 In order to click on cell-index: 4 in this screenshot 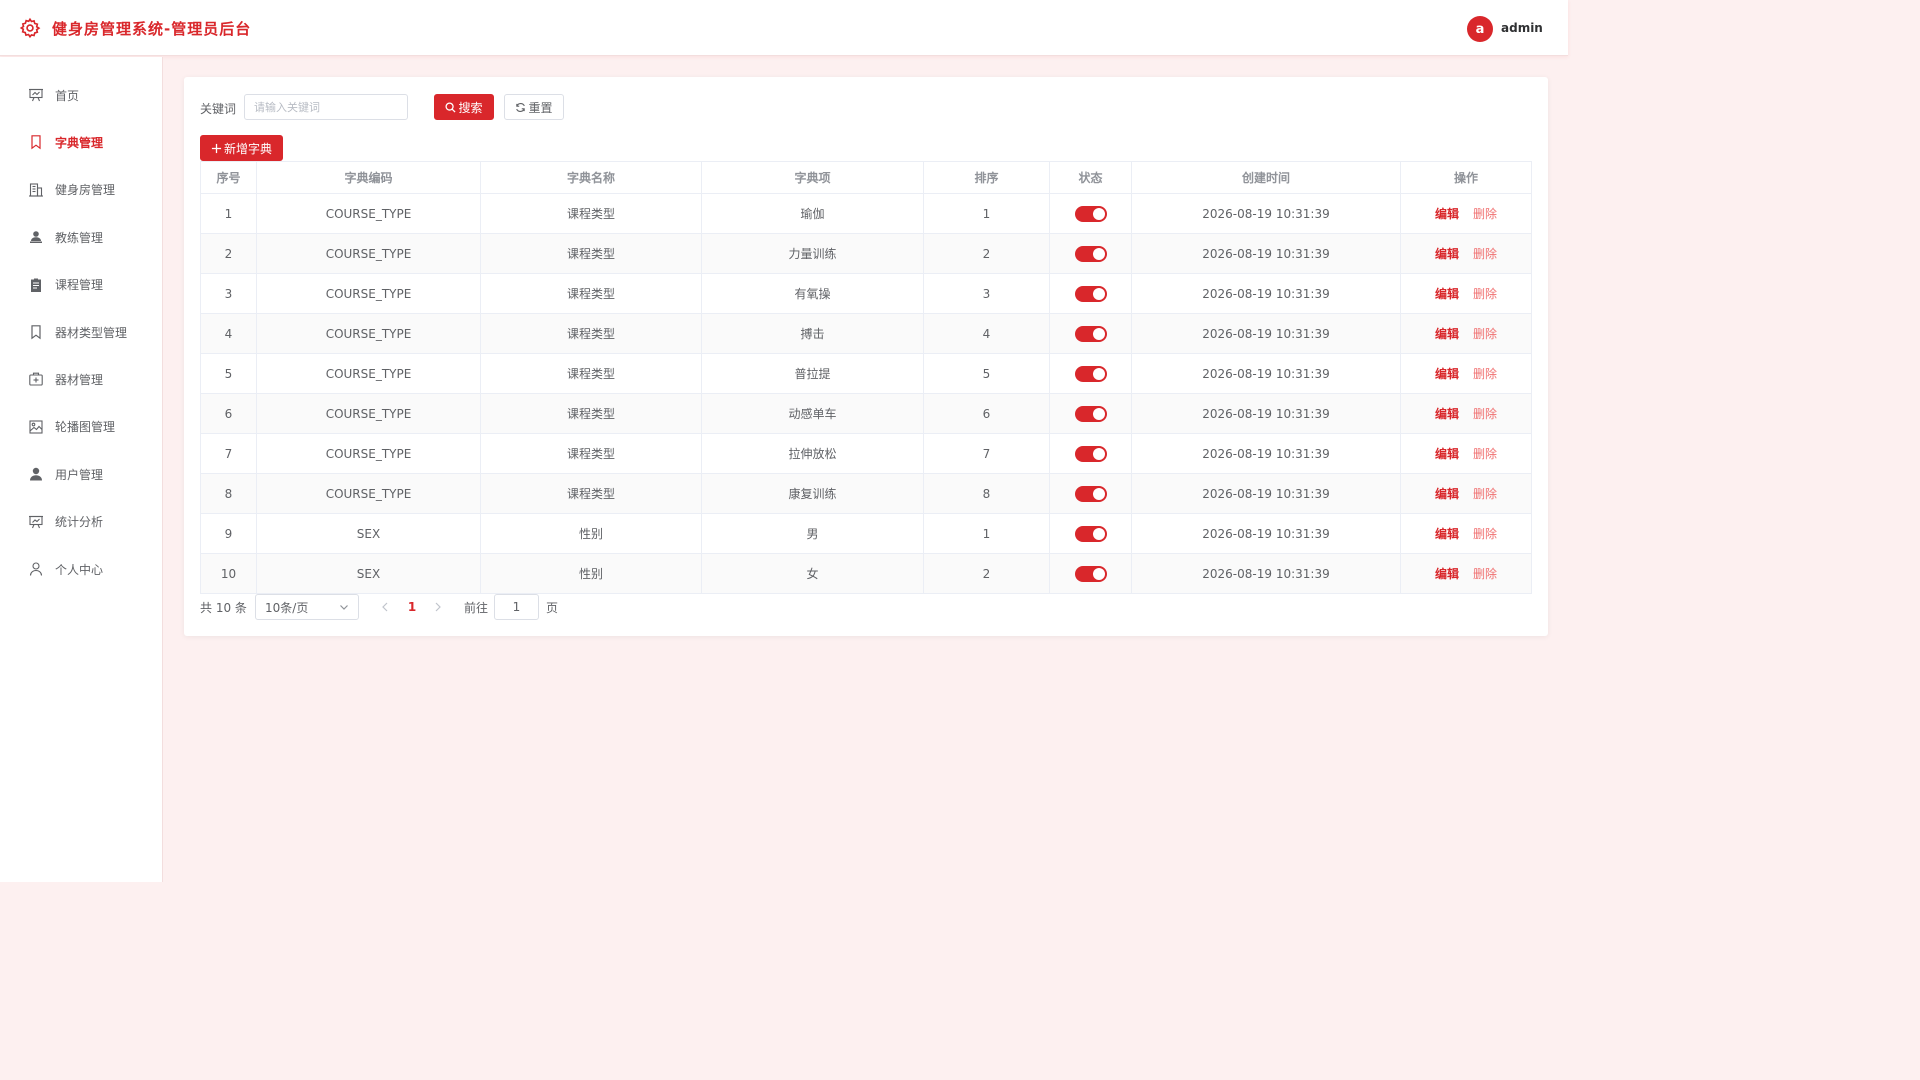, I will do `click(228, 333)`.